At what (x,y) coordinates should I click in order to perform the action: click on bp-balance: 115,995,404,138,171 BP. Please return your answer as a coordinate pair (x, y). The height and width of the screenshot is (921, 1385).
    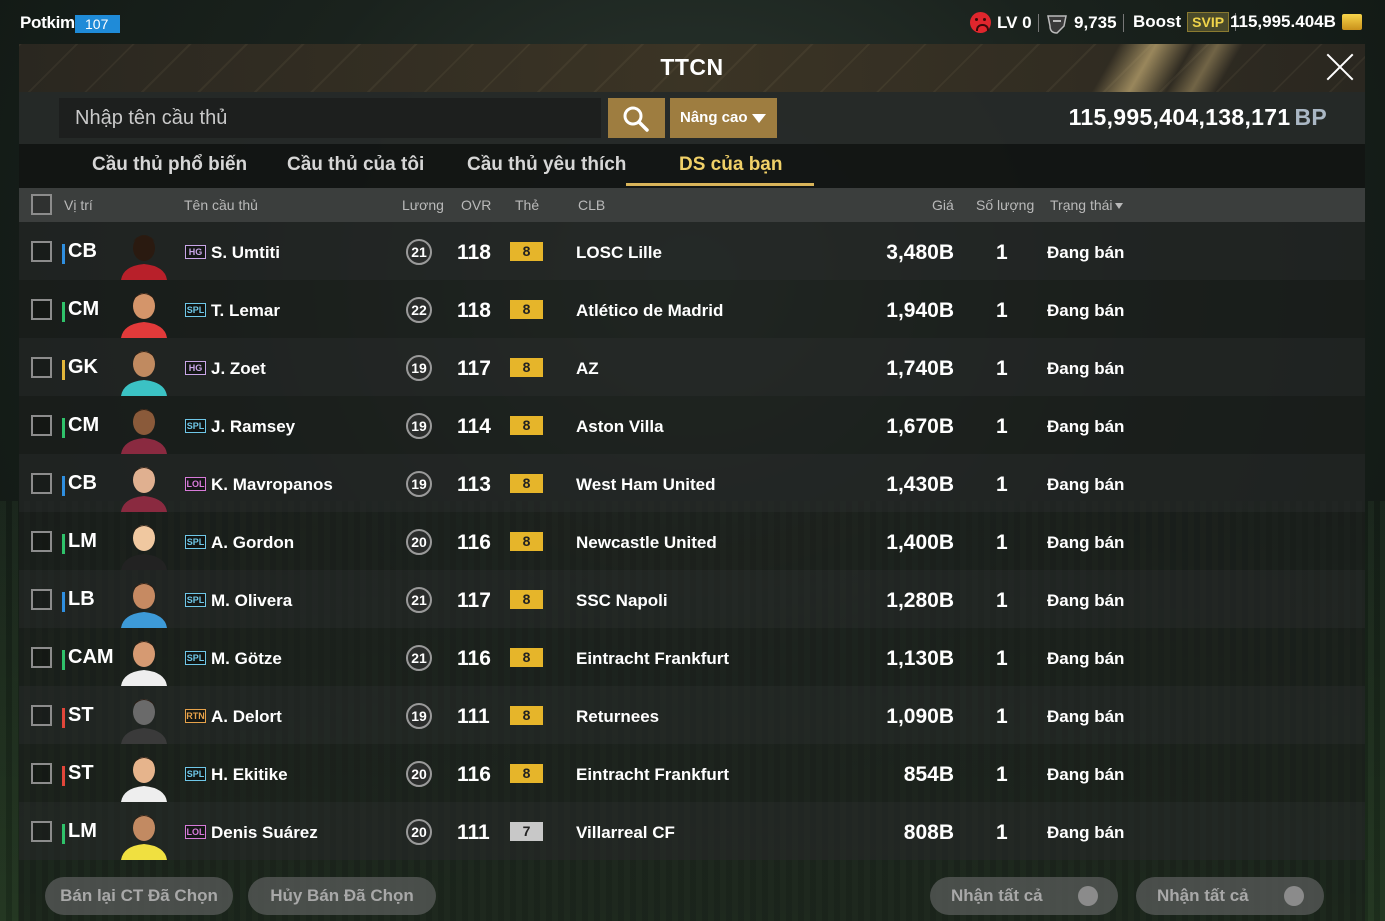
    Looking at the image, I should click on (1198, 117).